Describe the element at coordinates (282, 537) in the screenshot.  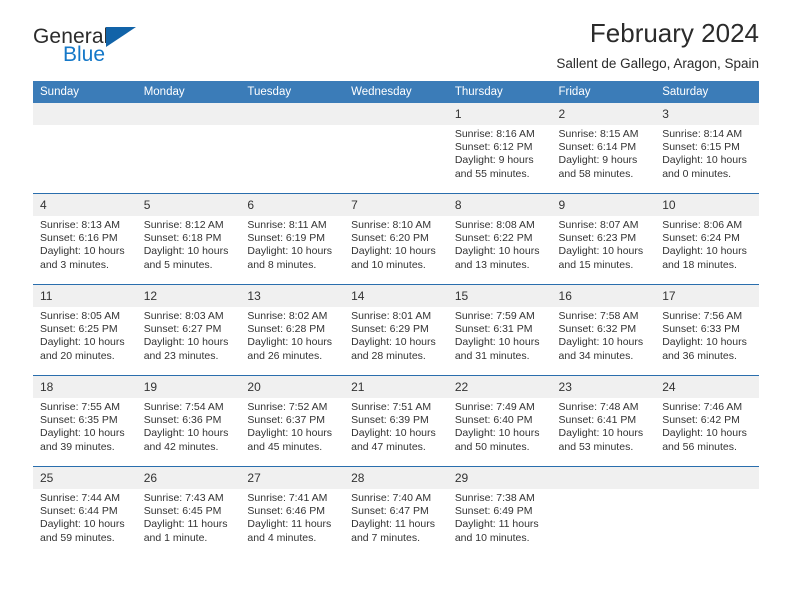
I see `detail-daylight2: and 4 minutes.` at that location.